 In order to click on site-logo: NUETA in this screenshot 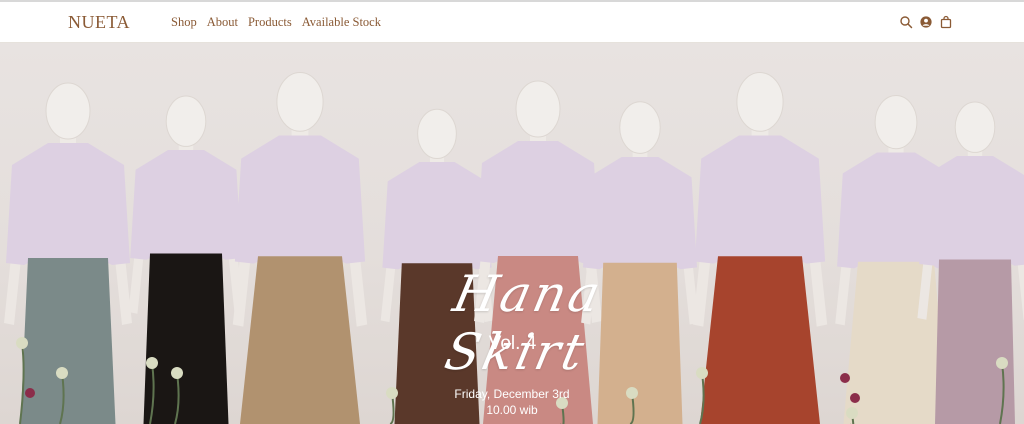, I will do `click(99, 22)`.